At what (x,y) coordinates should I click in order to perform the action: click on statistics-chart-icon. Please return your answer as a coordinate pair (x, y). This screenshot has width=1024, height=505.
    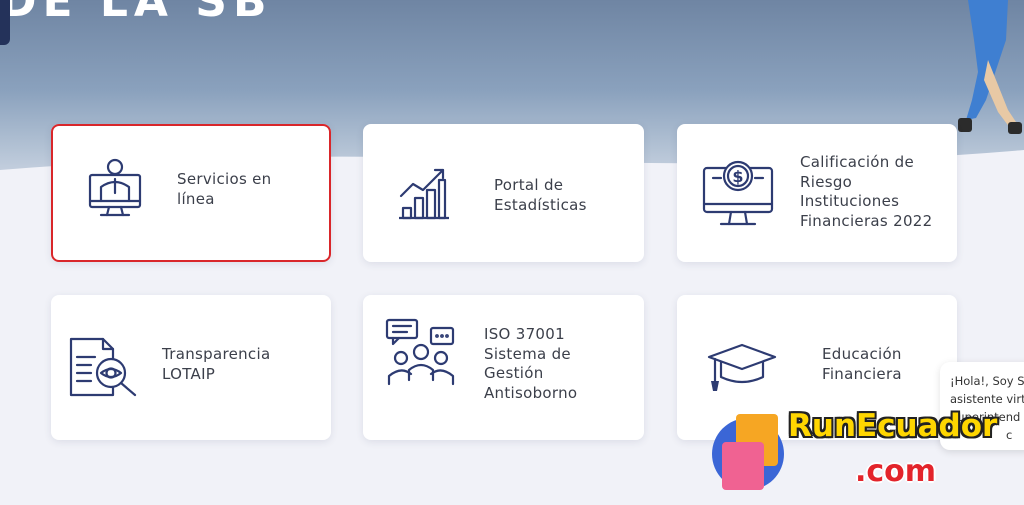
    Looking at the image, I should click on (424, 194).